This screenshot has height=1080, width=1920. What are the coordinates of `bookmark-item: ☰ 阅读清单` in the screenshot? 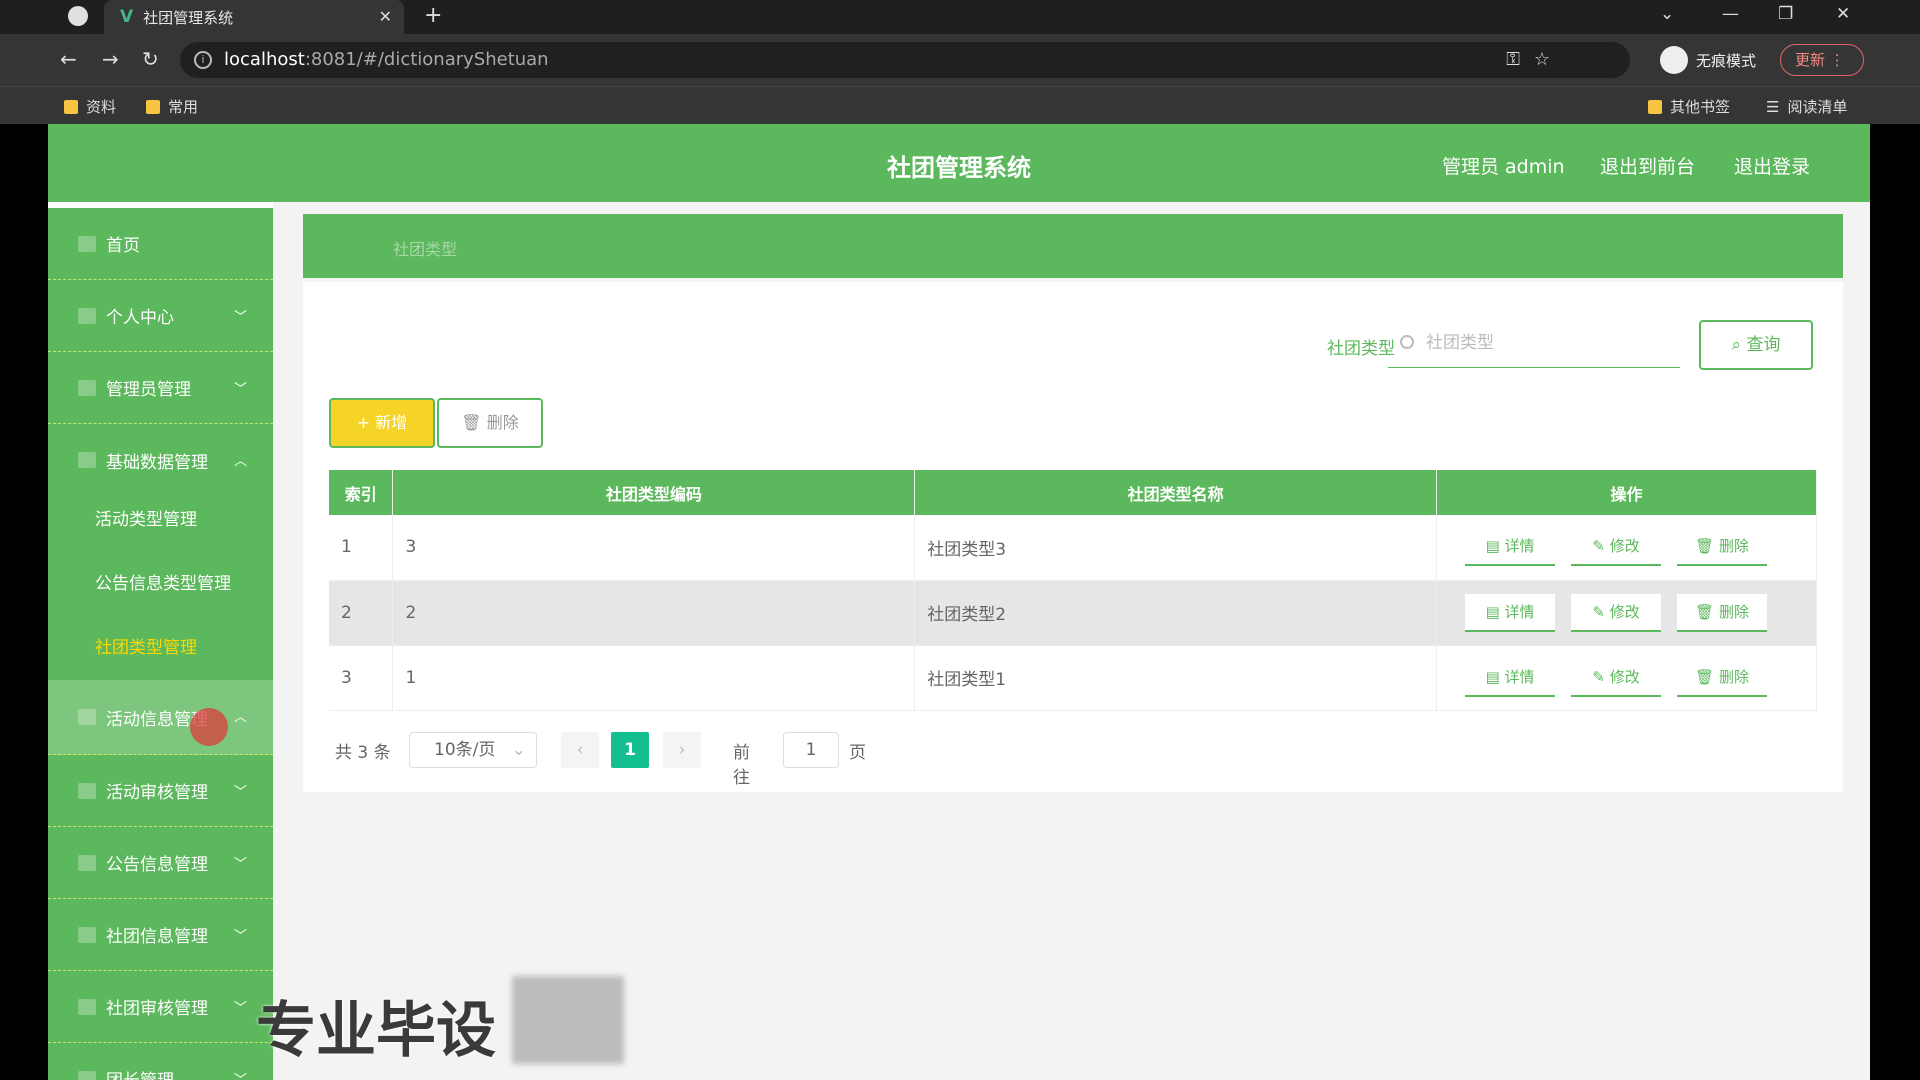 It's located at (1806, 106).